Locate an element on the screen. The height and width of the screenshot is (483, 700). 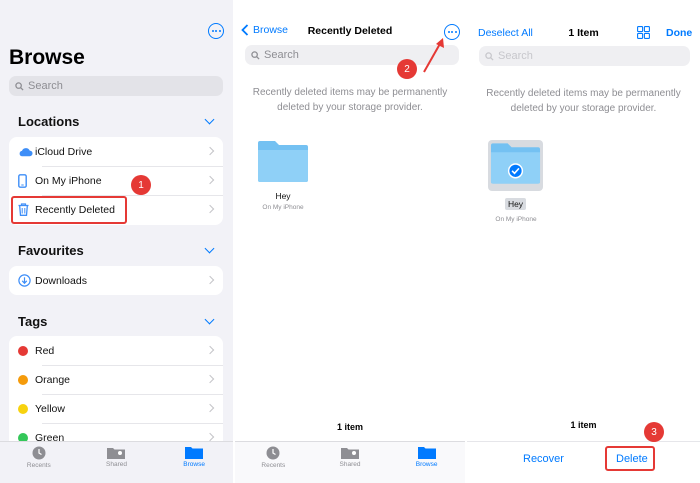
recover-button: Recover is located at coordinates (543, 459).